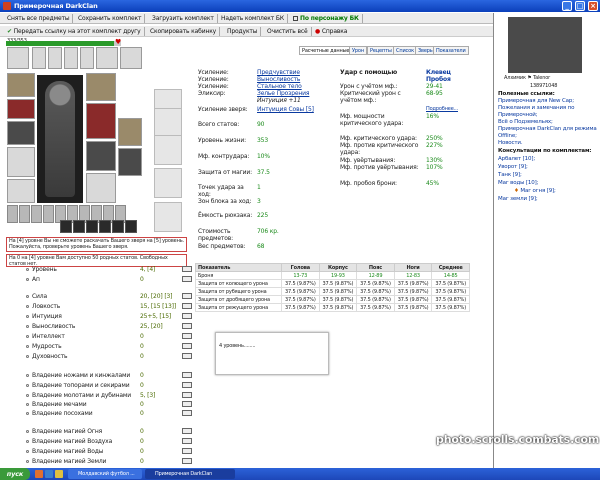 The height and width of the screenshot is (480, 600). What do you see at coordinates (187, 385) in the screenshot?
I see `skill-axes-control` at bounding box center [187, 385].